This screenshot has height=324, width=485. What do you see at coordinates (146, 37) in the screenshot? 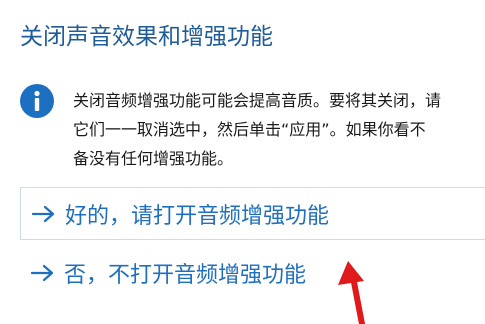
I see `page-title: 关闭声音效果和增强功能` at bounding box center [146, 37].